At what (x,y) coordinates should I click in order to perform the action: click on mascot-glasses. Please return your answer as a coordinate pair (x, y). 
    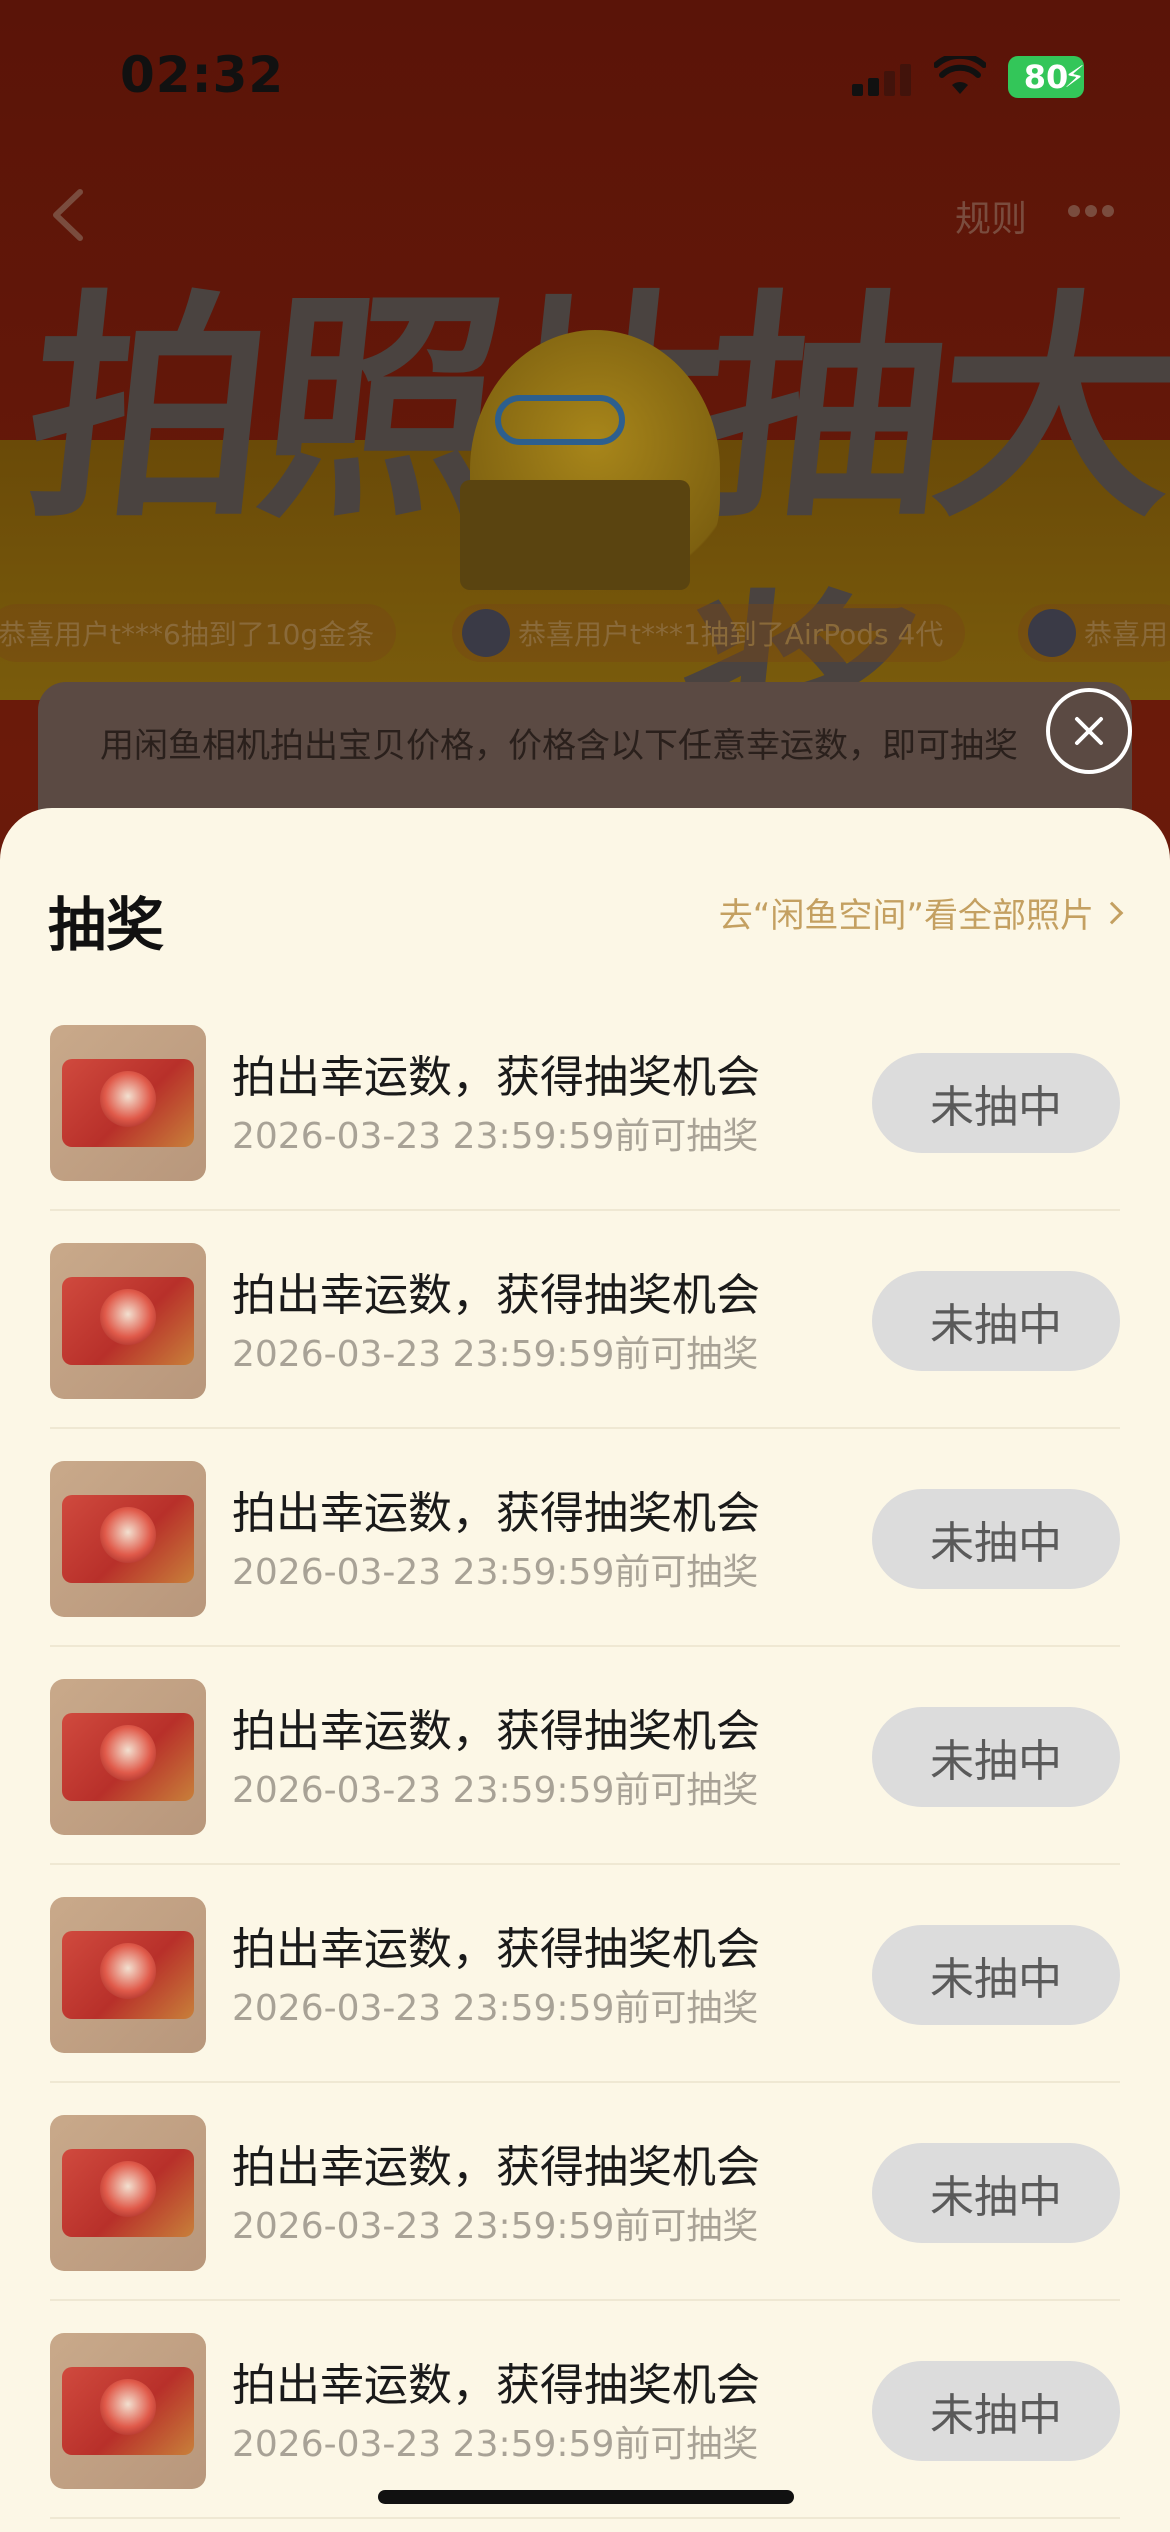
    Looking at the image, I should click on (560, 420).